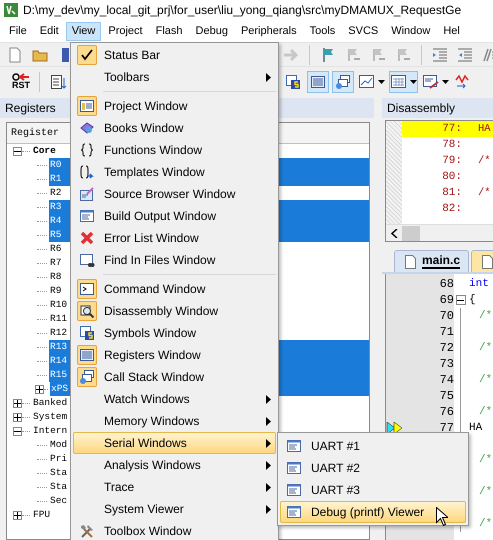  I want to click on menu-item: Source Browser Window, so click(174, 194).